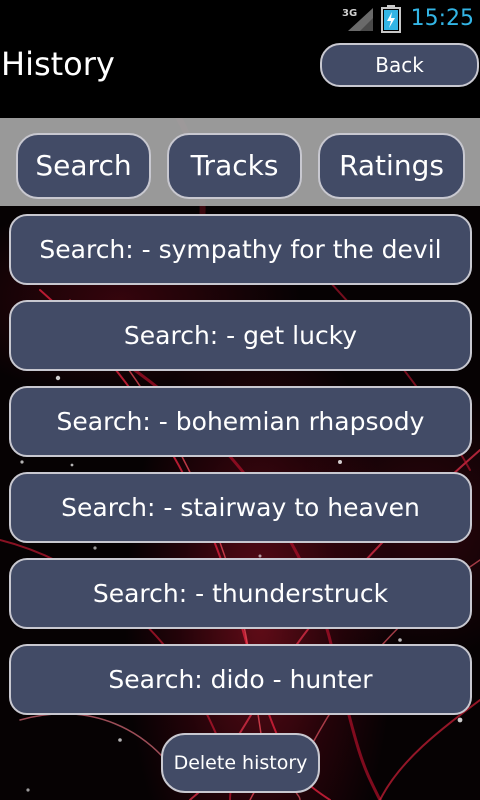 The width and height of the screenshot is (480, 800). Describe the element at coordinates (240, 763) in the screenshot. I see `delete-history-button: Delete history` at that location.